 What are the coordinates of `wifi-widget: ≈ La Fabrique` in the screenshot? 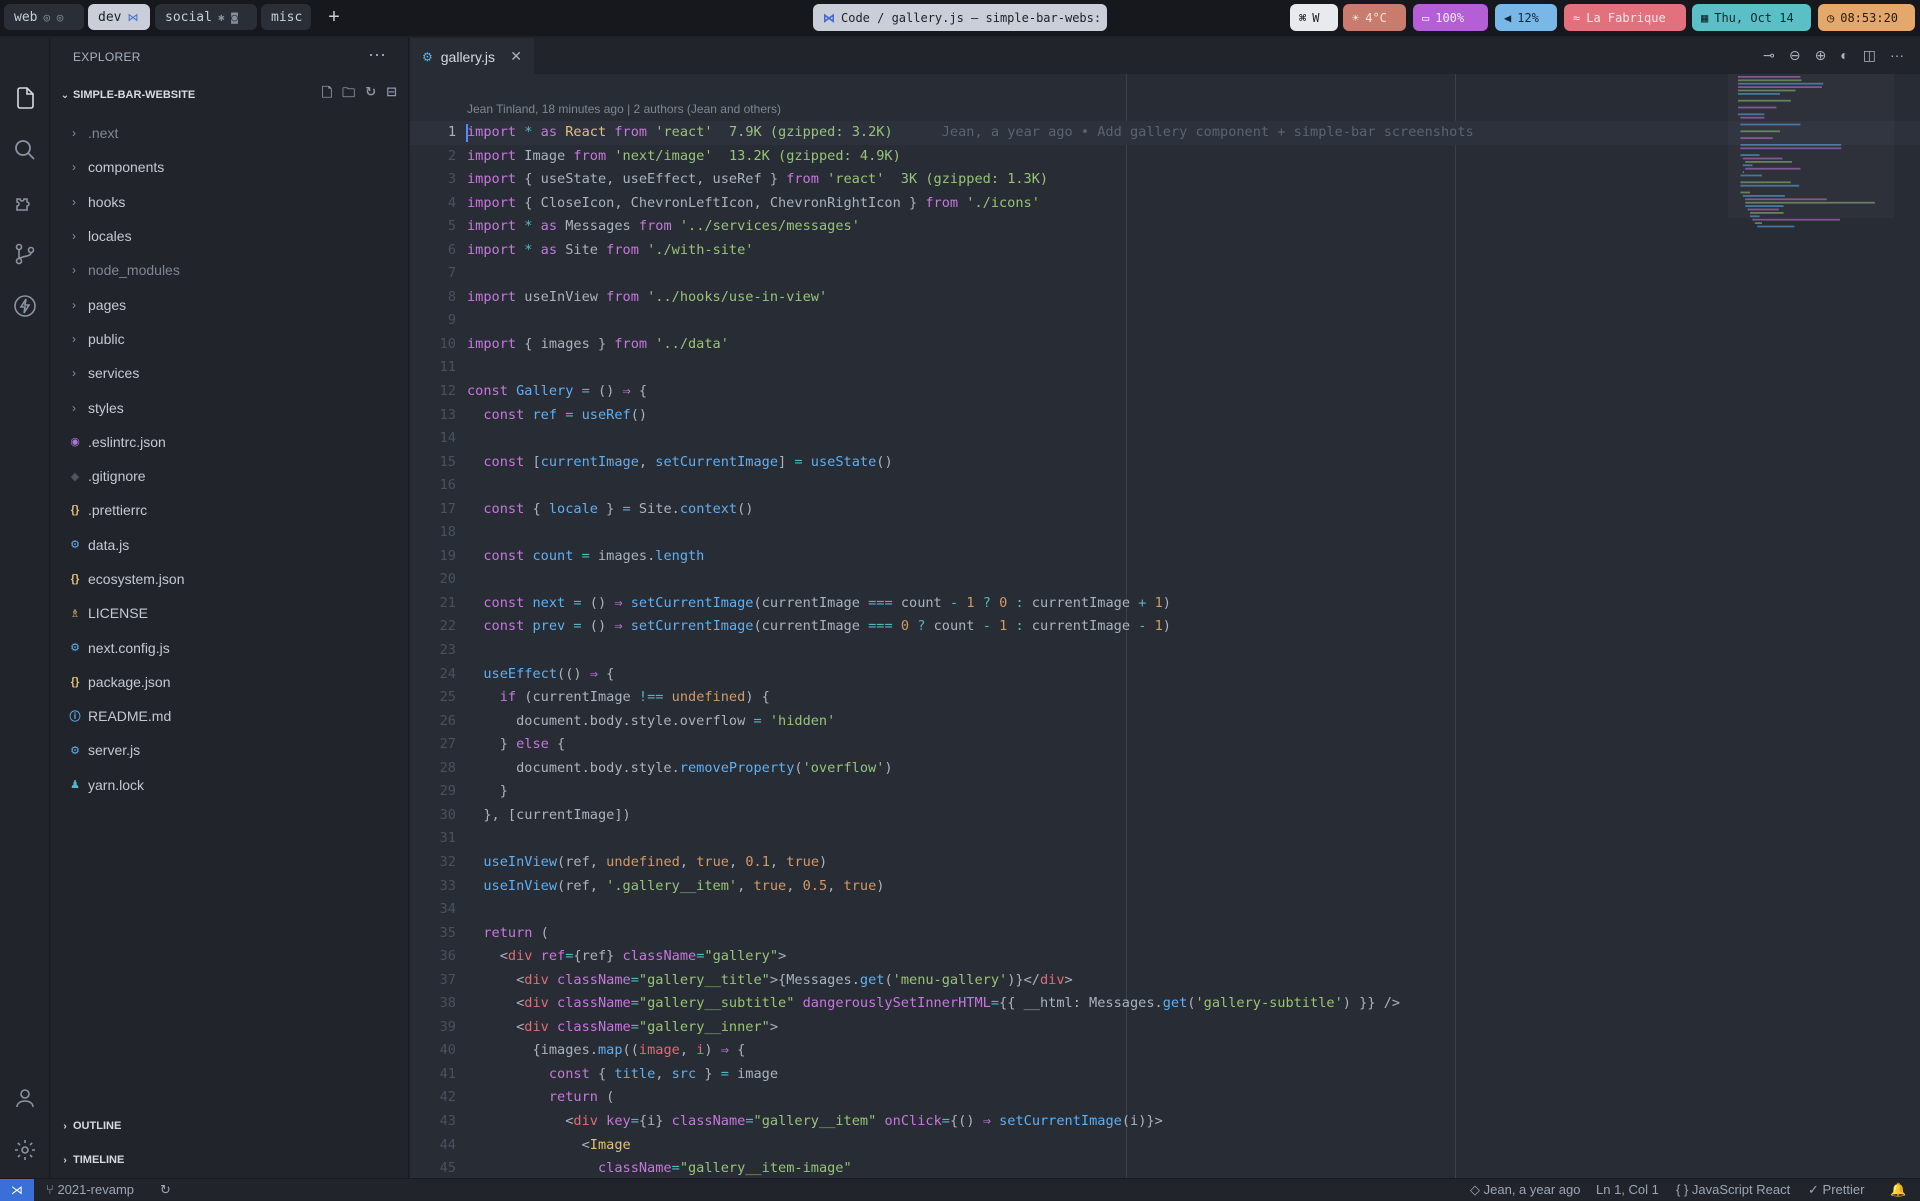 It's located at (1625, 17).